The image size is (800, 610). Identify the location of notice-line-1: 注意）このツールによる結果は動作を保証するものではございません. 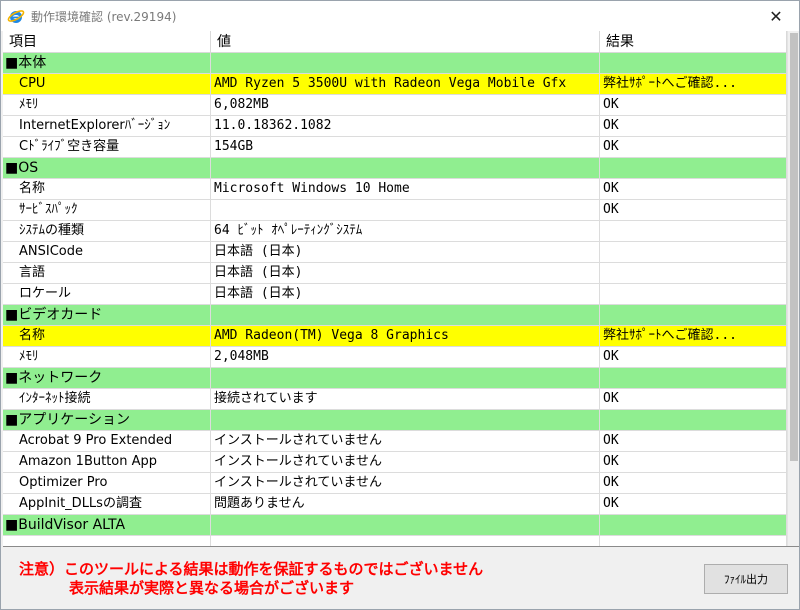
(251, 569).